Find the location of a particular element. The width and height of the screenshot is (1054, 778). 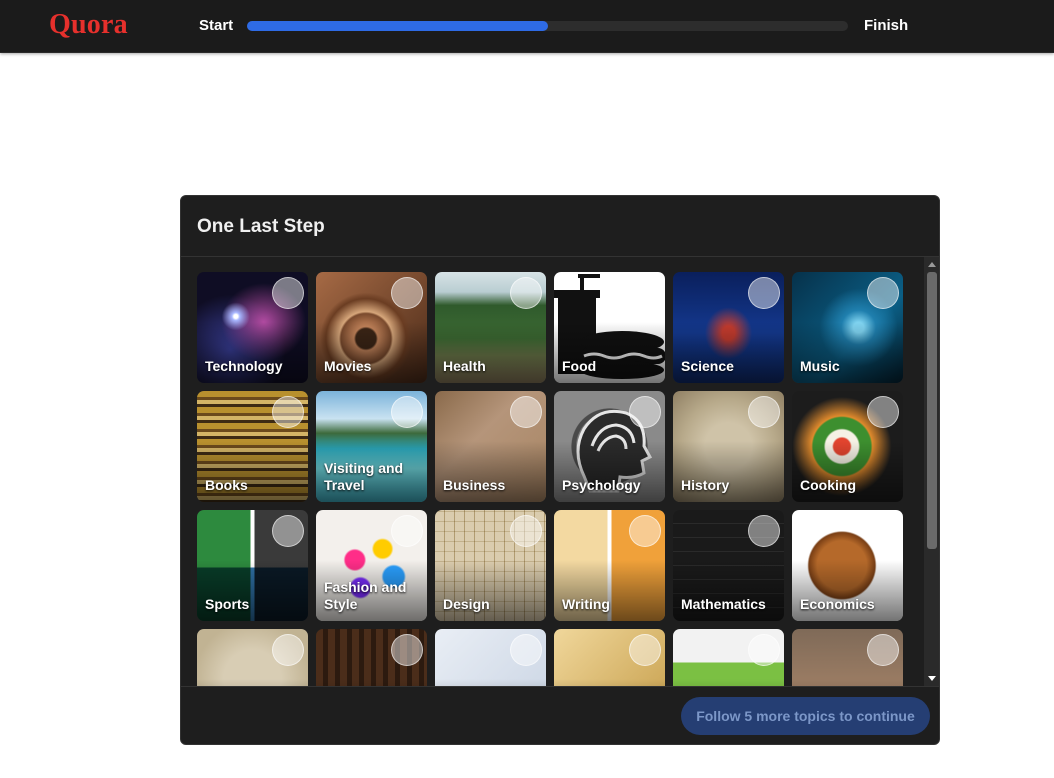

topic-tile-history: History is located at coordinates (728, 446).